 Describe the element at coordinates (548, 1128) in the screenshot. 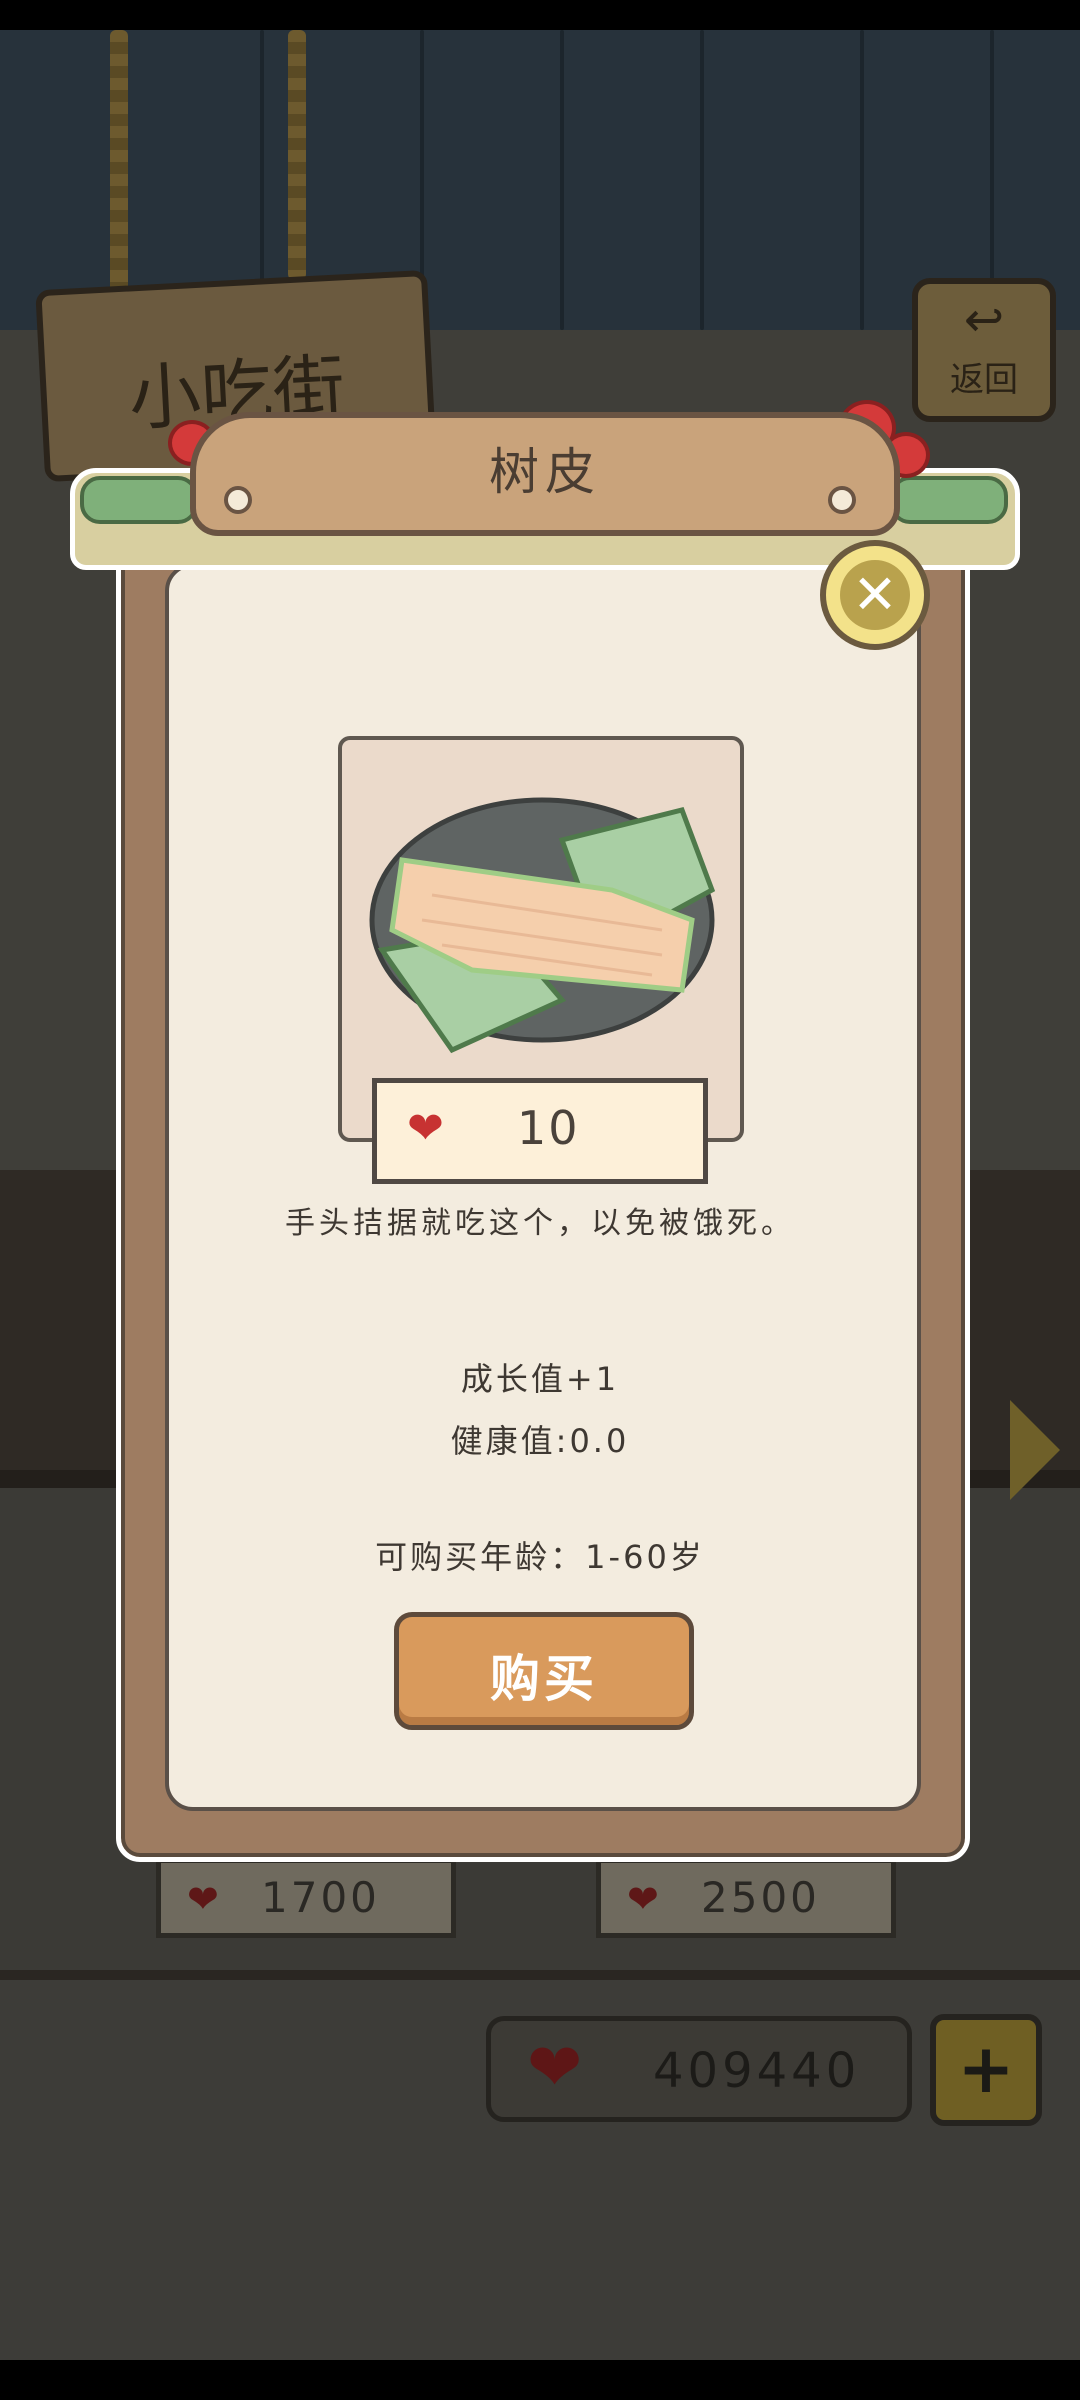

I see `item-price: 10` at that location.